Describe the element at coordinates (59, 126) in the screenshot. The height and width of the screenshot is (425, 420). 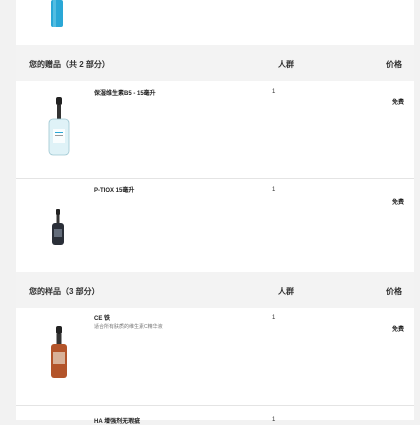
I see `b5-serum-bottle-image` at that location.